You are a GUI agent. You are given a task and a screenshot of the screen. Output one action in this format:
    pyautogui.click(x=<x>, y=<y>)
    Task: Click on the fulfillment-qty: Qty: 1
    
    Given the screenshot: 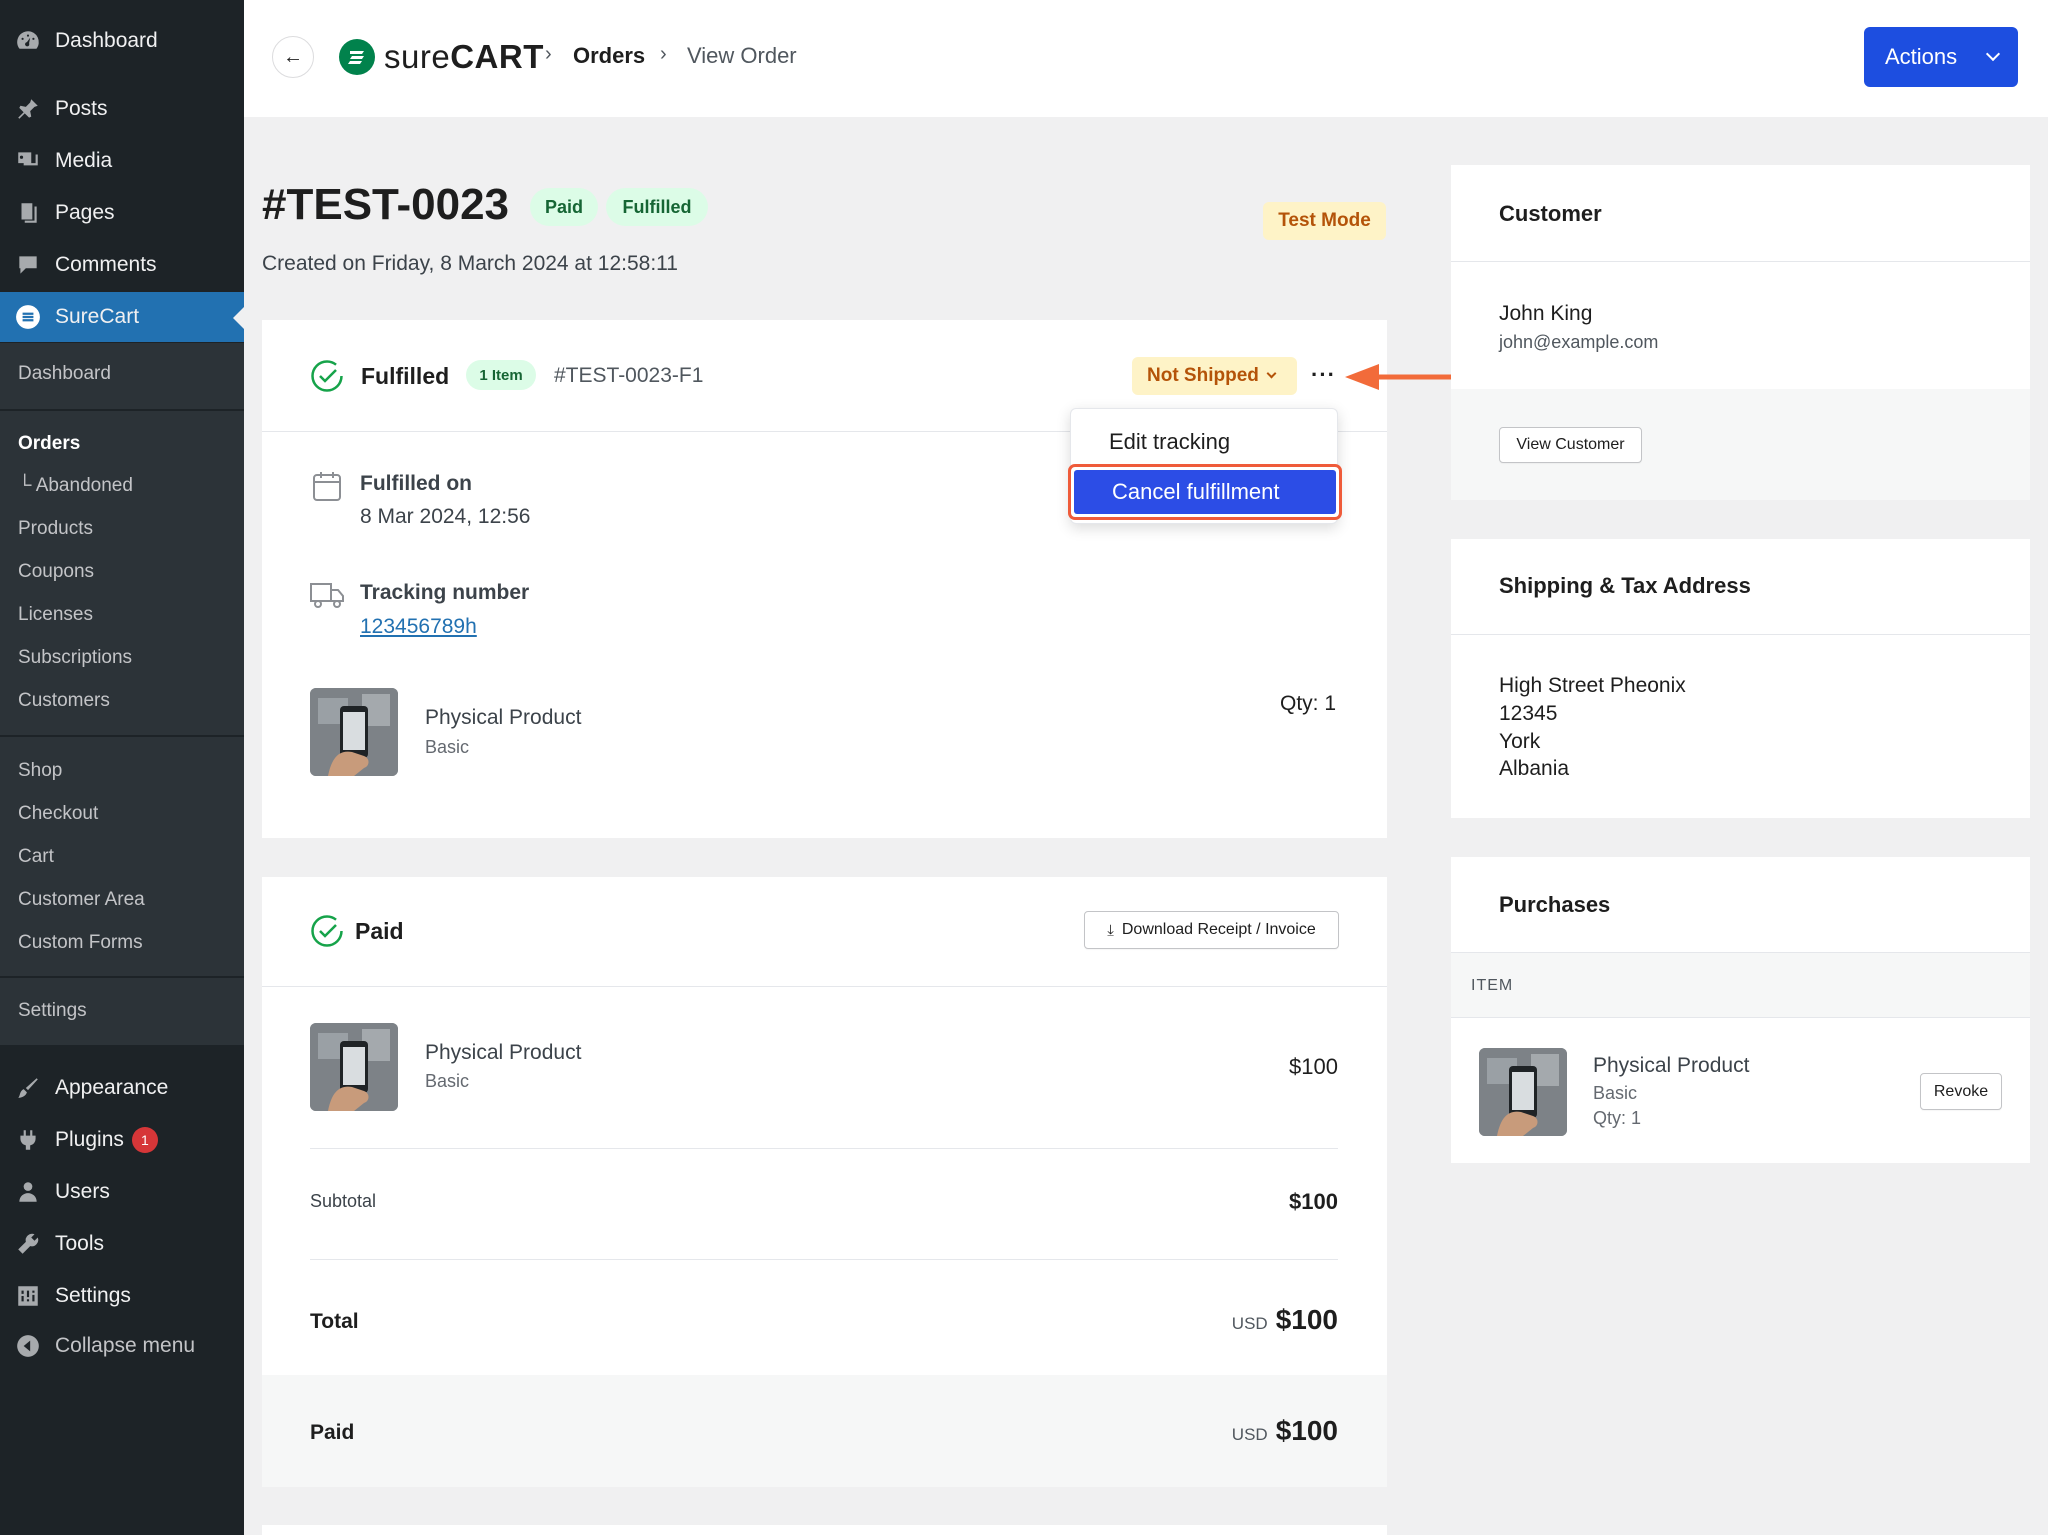 What is the action you would take?
    pyautogui.click(x=1308, y=703)
    